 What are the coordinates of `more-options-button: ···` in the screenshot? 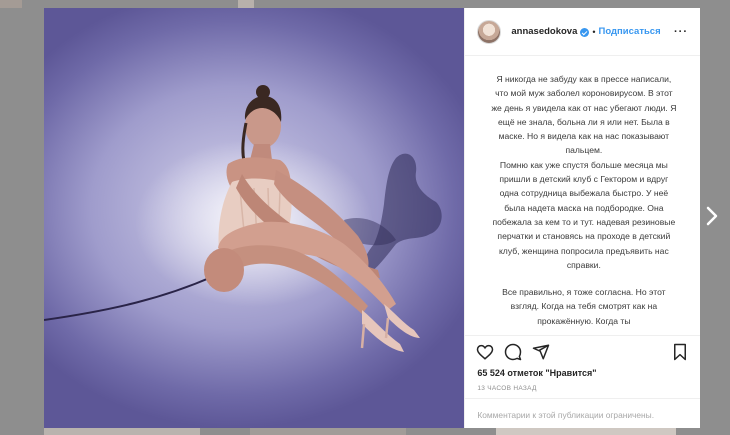 It's located at (681, 32).